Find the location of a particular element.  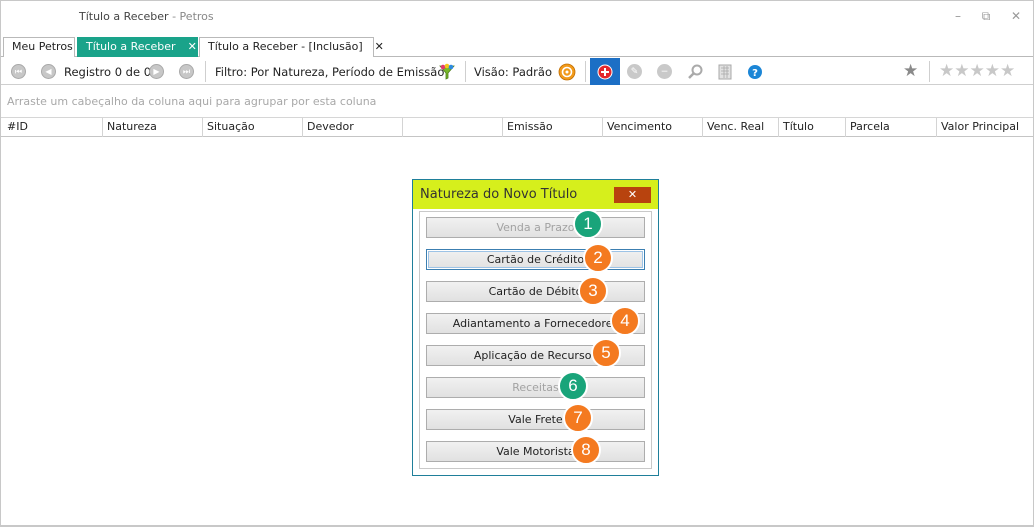

dialog-header: Natureza do Novo Título ✕ is located at coordinates (535, 194).